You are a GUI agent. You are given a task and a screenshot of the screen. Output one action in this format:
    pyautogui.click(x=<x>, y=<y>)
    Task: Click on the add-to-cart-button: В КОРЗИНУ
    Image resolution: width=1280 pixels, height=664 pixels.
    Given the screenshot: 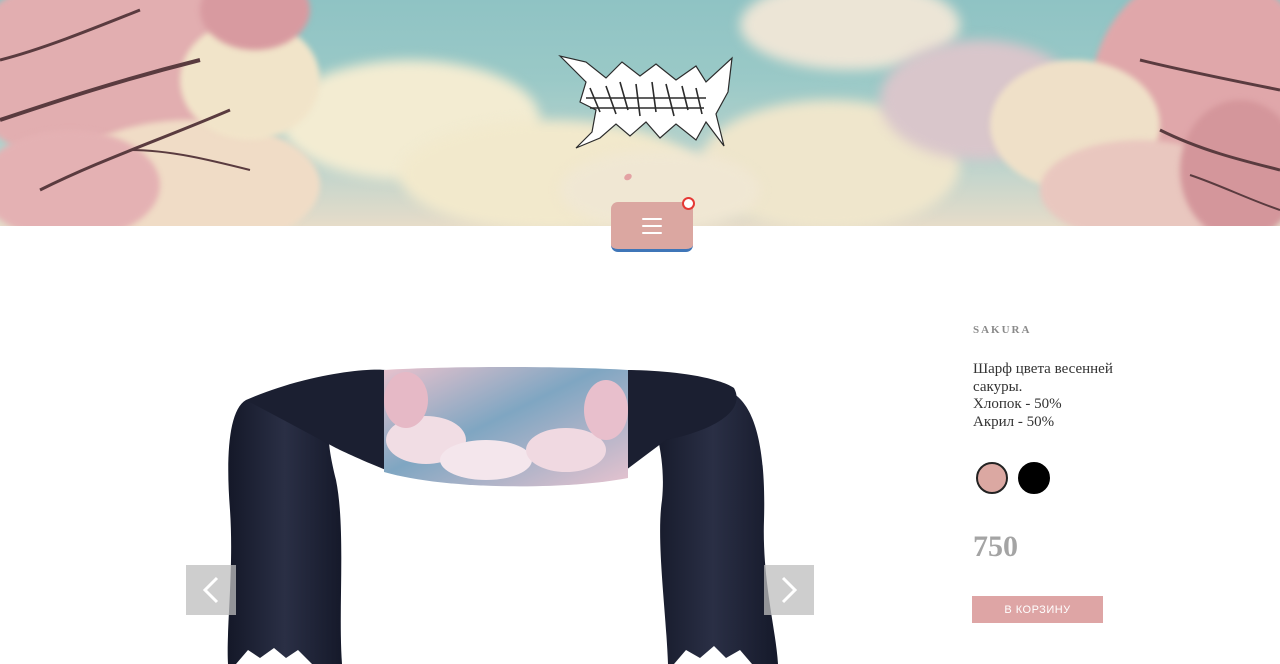 What is the action you would take?
    pyautogui.click(x=1037, y=609)
    